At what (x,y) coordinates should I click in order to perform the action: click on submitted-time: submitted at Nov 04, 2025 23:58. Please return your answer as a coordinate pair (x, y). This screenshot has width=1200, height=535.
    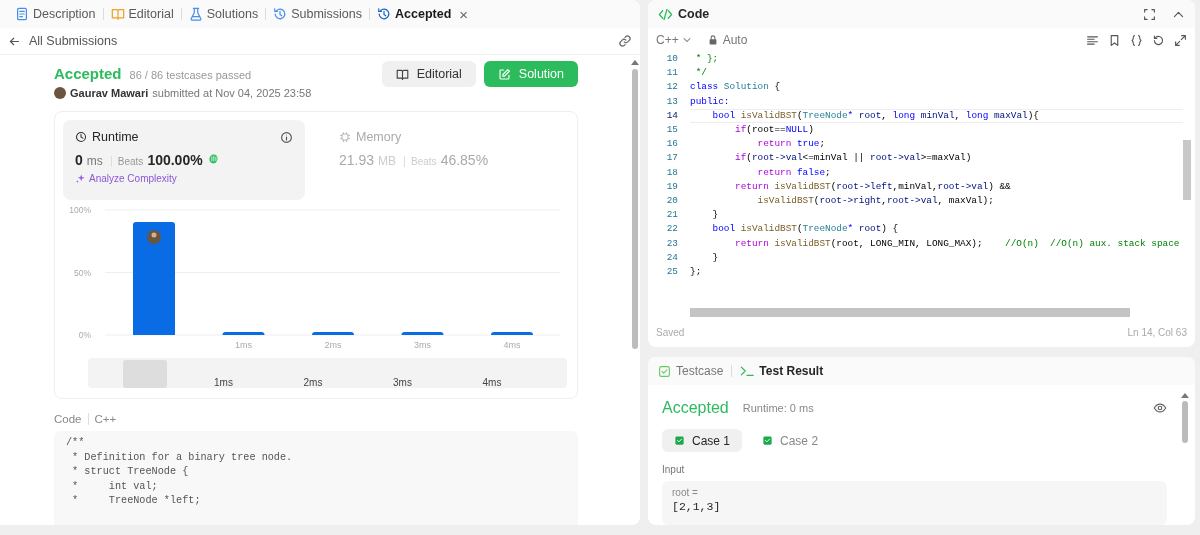
    Looking at the image, I should click on (232, 93).